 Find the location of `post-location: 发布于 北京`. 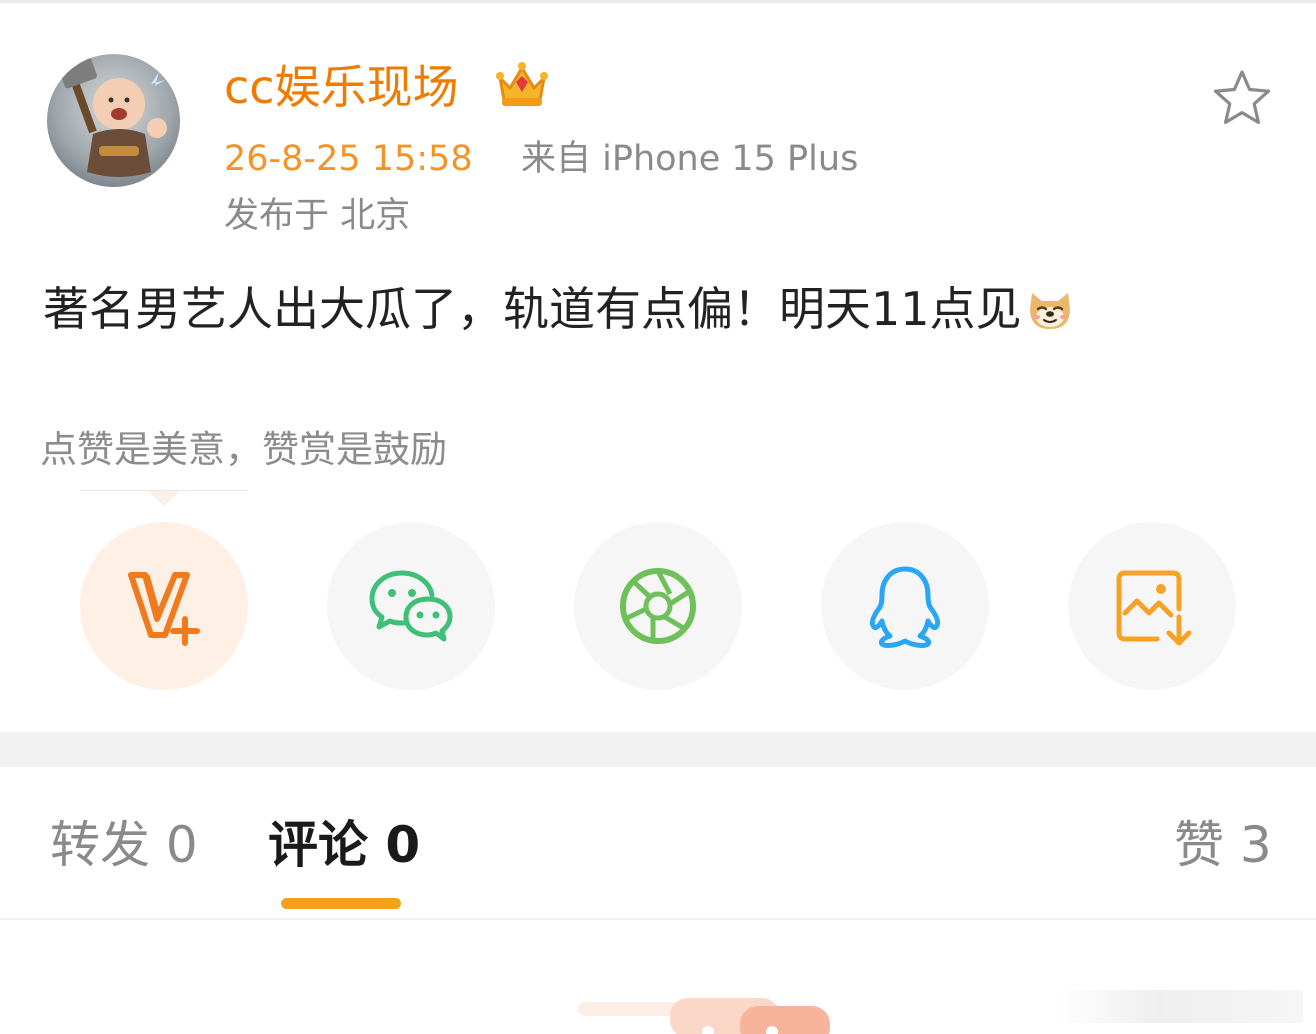

post-location: 发布于 北京 is located at coordinates (317, 216).